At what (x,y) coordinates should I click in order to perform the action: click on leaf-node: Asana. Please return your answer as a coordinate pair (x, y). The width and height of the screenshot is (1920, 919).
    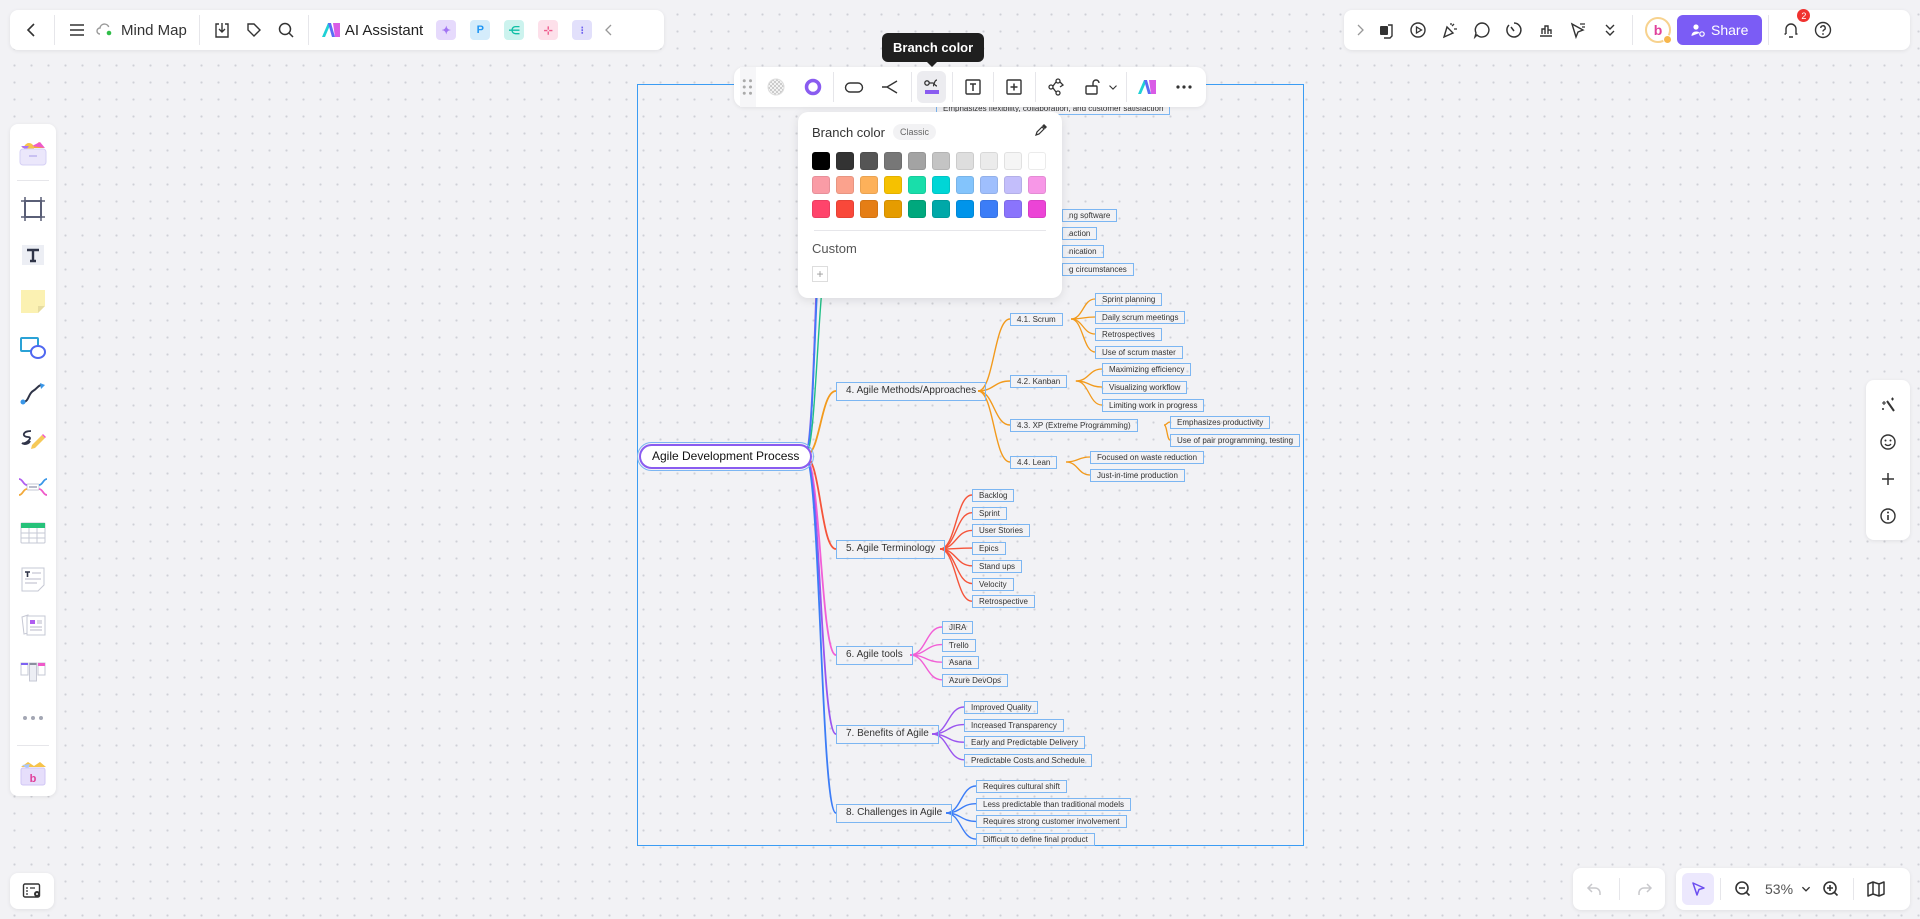
    Looking at the image, I should click on (960, 663).